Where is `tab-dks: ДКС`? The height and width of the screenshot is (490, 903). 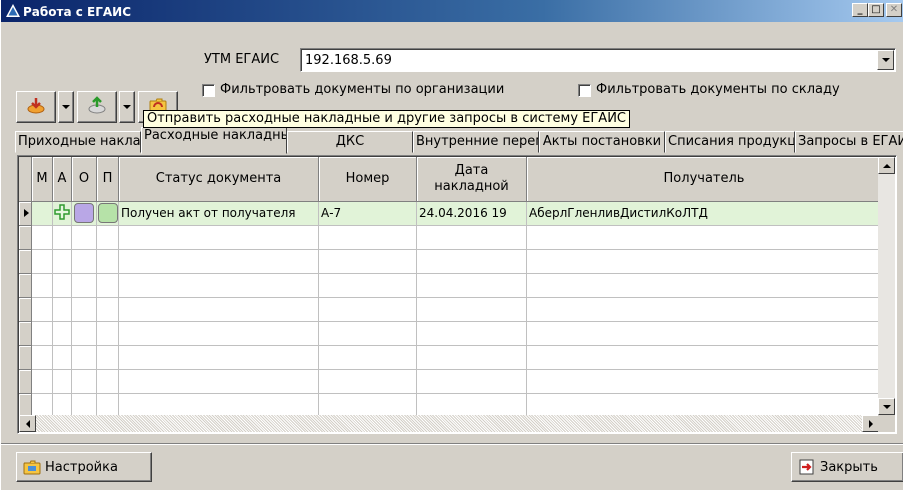
tab-dks: ДКС is located at coordinates (350, 142).